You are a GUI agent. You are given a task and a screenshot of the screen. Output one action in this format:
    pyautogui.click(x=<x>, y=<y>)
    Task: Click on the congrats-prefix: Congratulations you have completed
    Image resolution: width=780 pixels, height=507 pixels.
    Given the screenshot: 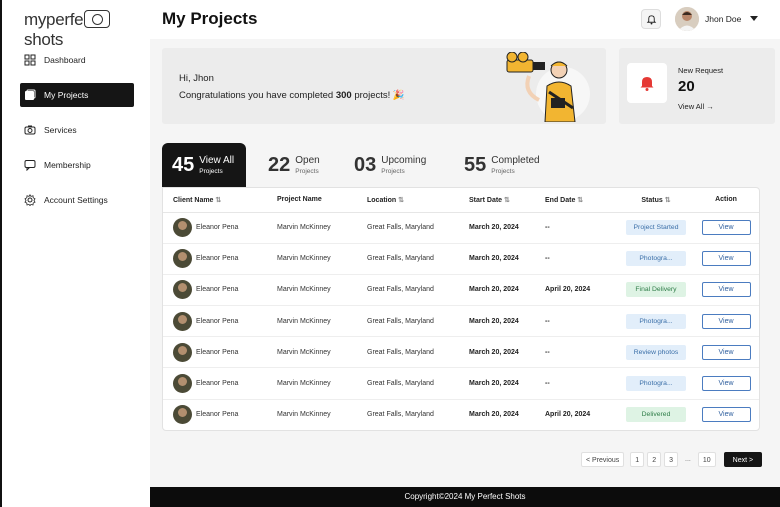 What is the action you would take?
    pyautogui.click(x=257, y=95)
    